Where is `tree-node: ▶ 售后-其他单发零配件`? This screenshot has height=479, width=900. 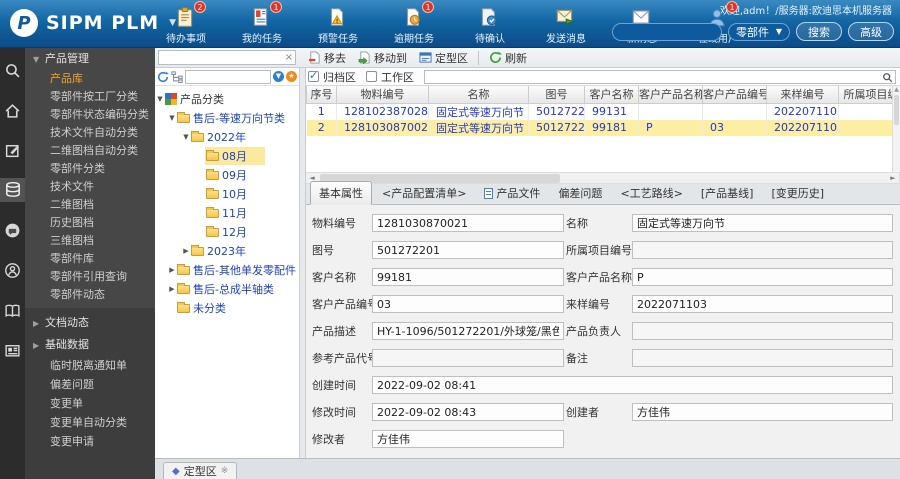 tree-node: ▶ 售后-其他单发零配件 is located at coordinates (227, 269).